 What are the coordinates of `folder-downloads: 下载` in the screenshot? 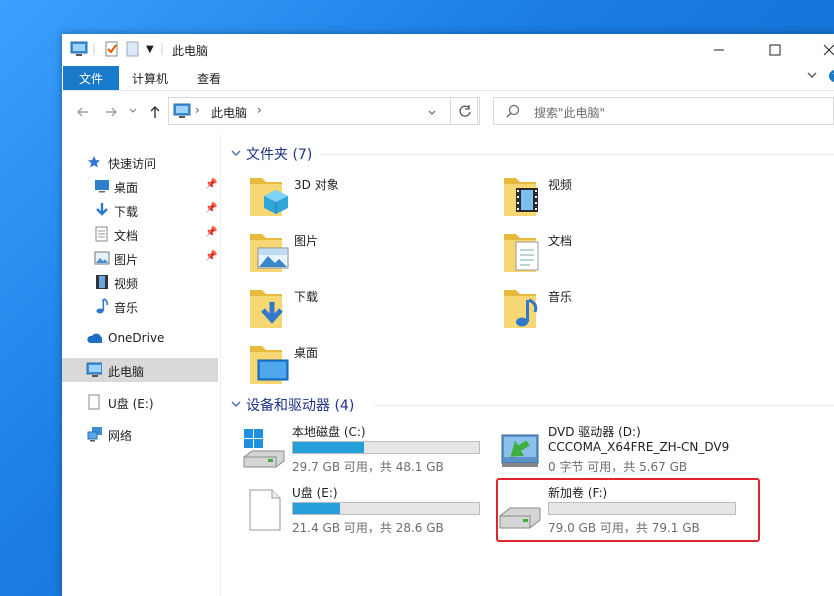 It's located at (368, 308).